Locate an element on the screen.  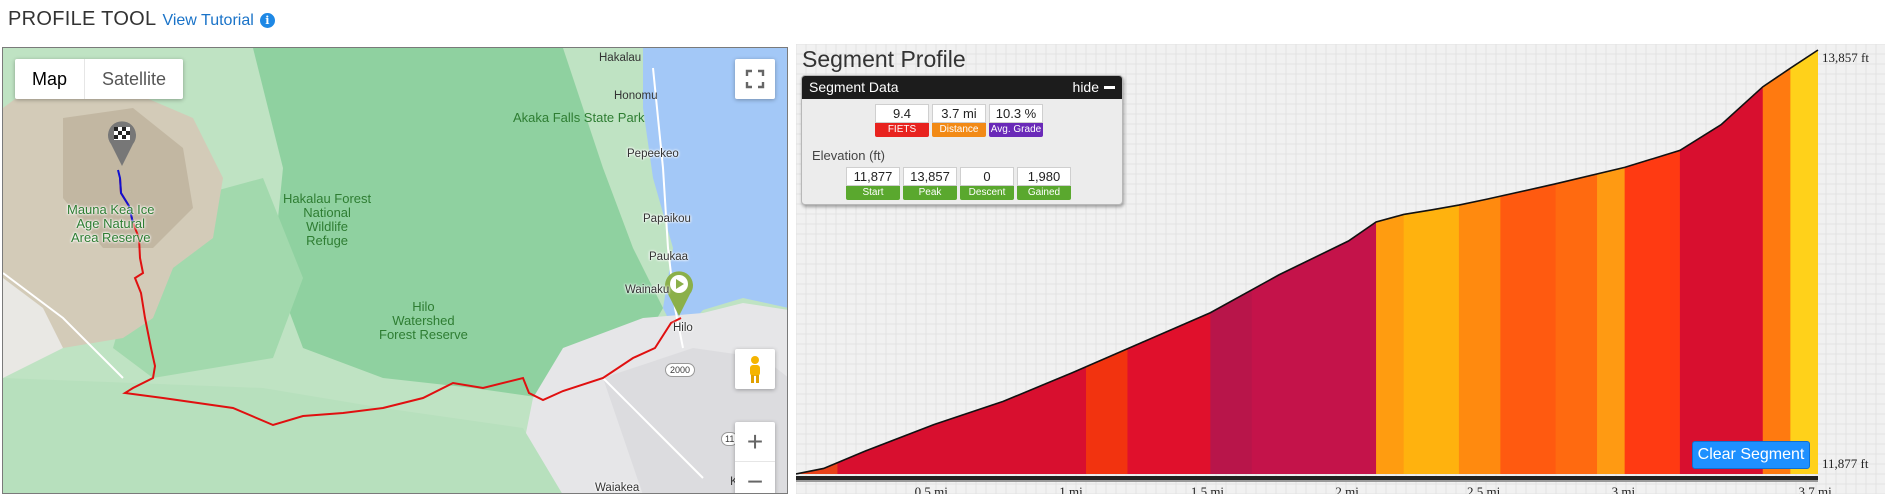
map-label-pepeekeo: Pepeekeo is located at coordinates (653, 154).